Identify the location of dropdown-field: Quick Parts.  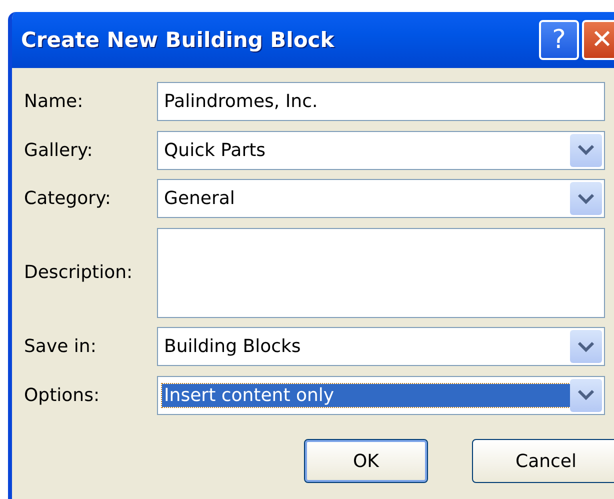
(381, 150).